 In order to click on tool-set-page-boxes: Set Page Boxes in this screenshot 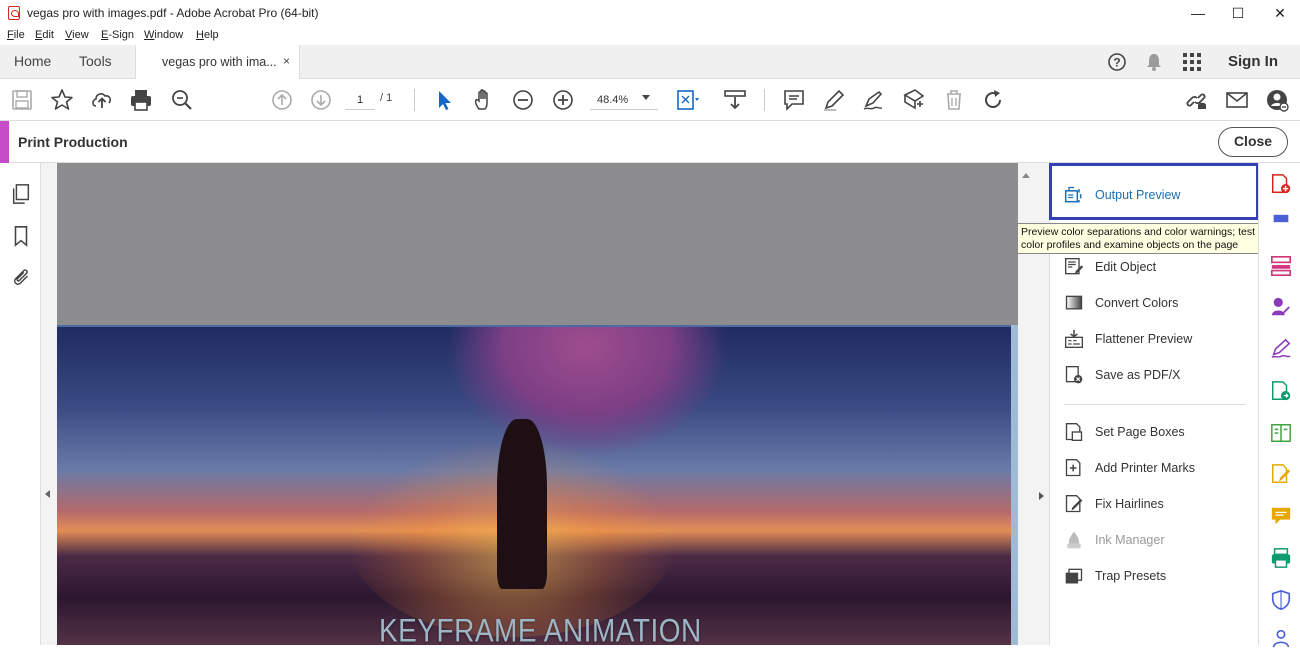, I will do `click(1154, 432)`.